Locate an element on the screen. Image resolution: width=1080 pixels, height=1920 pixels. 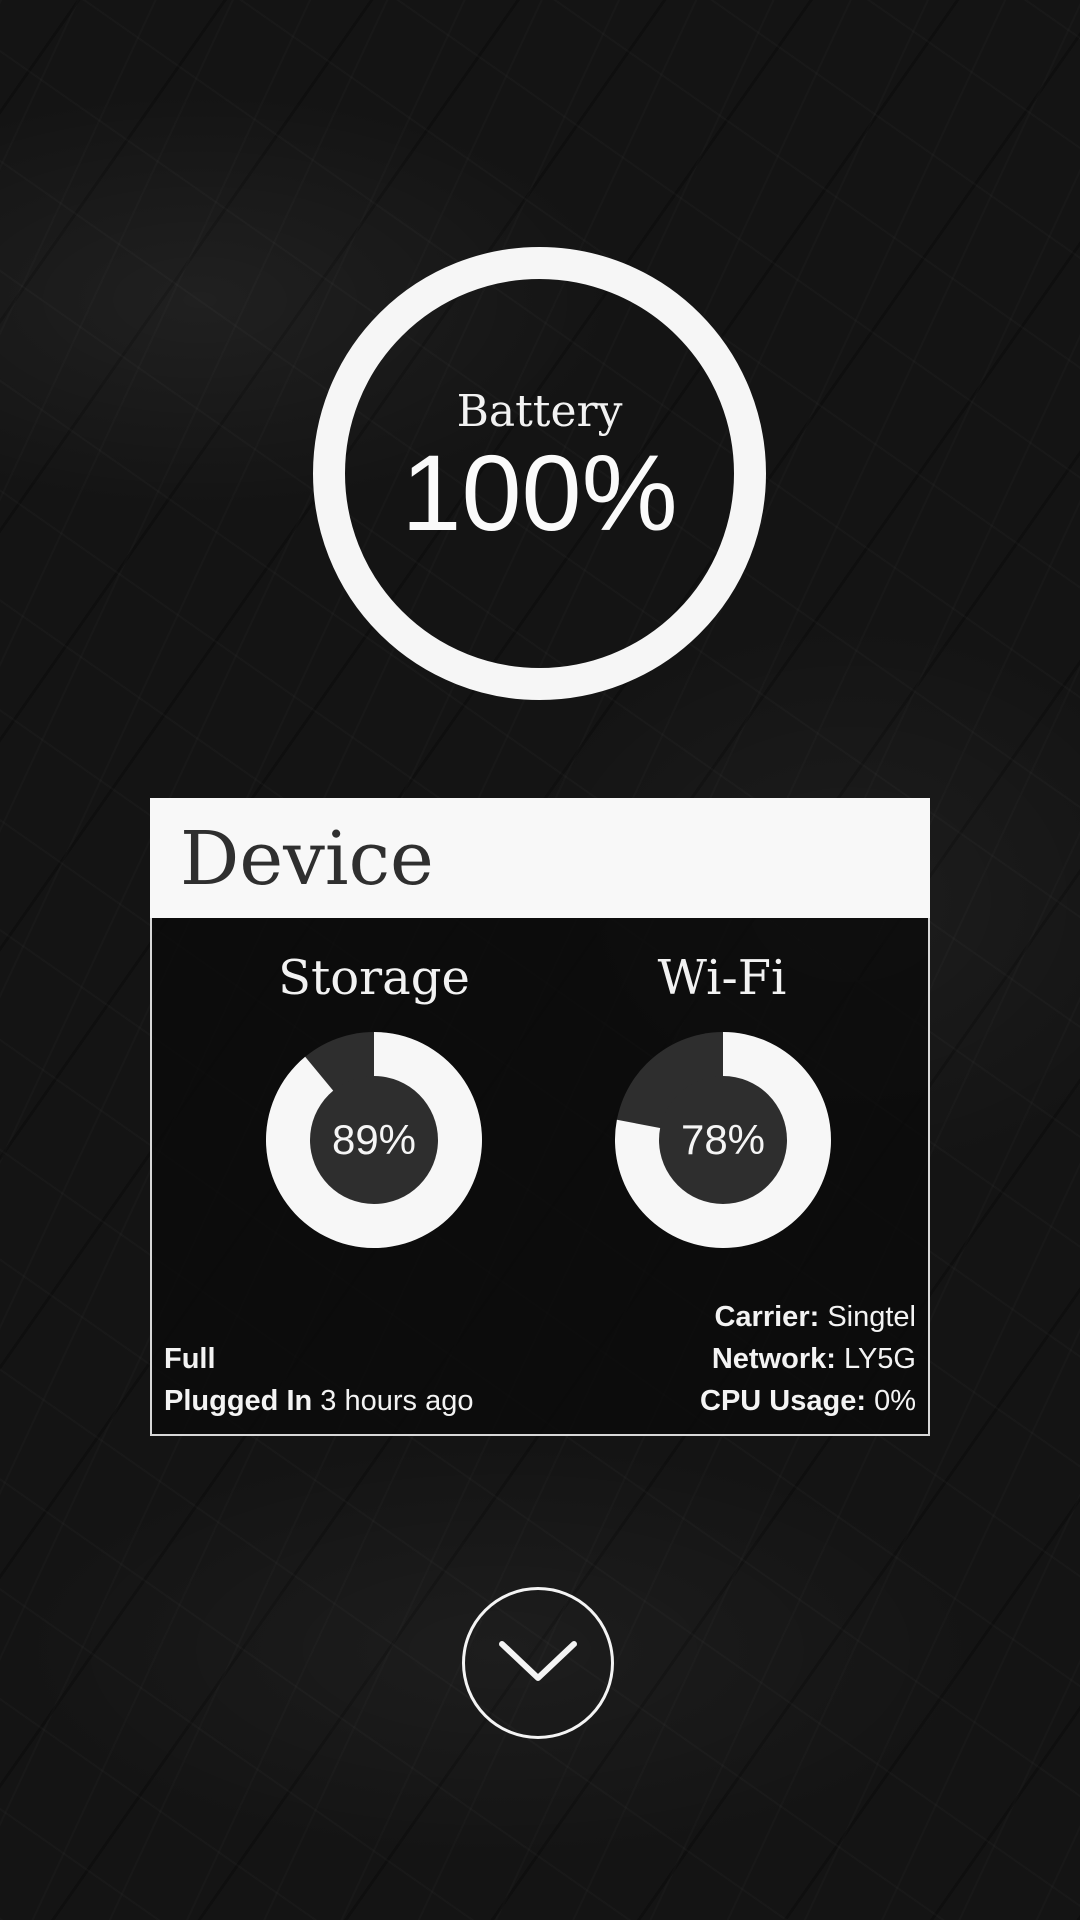
network-row: Network: LY5G is located at coordinates (814, 1359).